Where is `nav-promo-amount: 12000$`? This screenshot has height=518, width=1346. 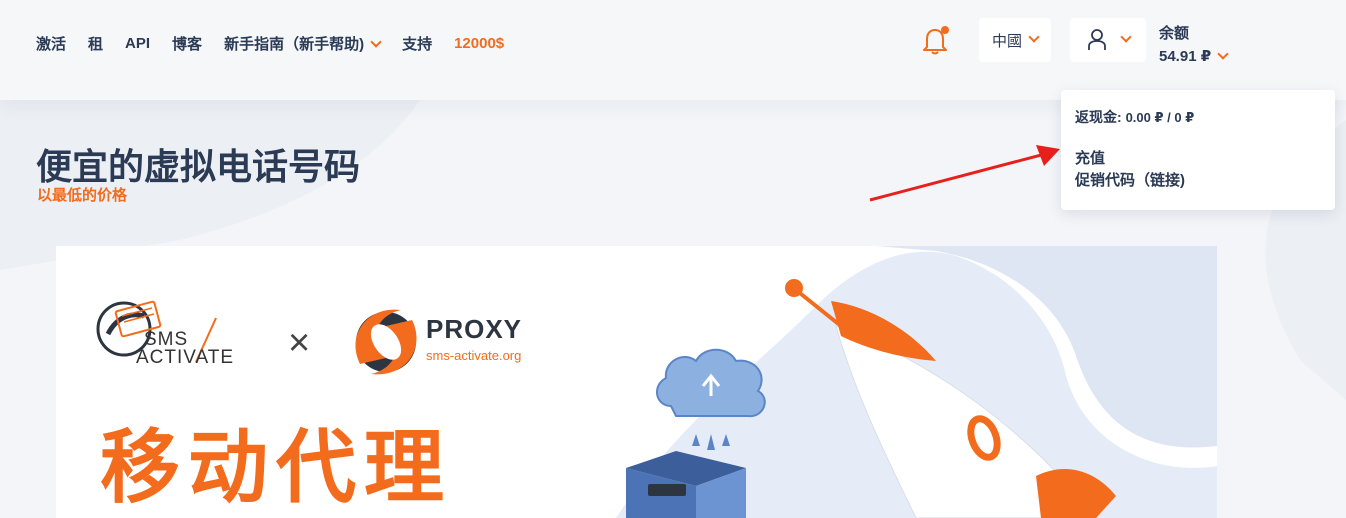
nav-promo-amount: 12000$ is located at coordinates (479, 43).